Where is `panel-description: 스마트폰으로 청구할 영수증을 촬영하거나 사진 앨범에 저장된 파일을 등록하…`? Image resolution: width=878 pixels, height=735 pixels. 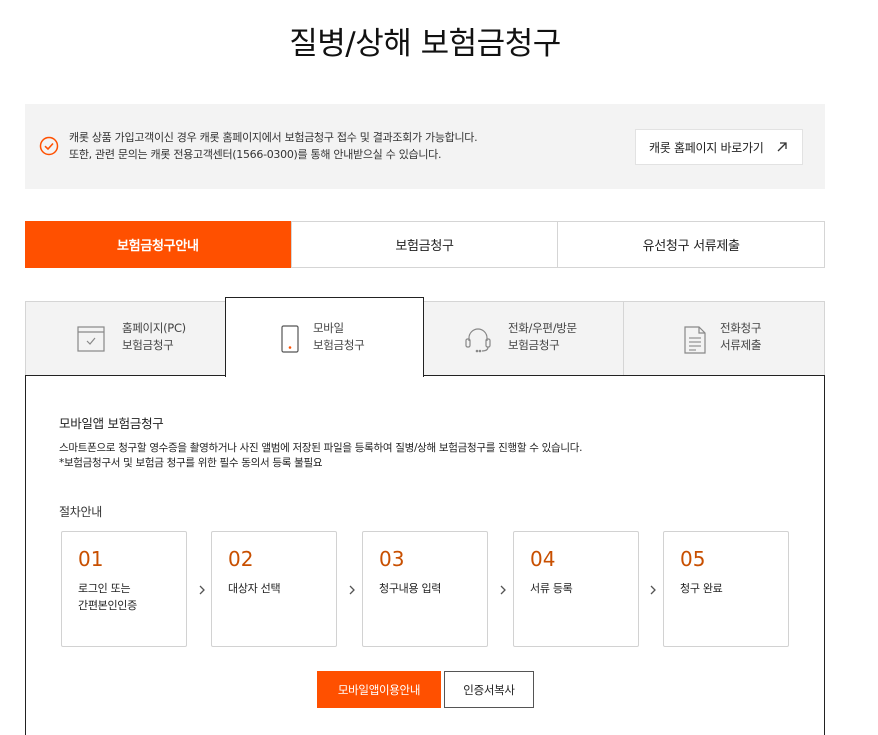
panel-description: 스마트폰으로 청구할 영수증을 촬영하거나 사진 앨범에 저장된 파일을 등록하… is located at coordinates (320, 456).